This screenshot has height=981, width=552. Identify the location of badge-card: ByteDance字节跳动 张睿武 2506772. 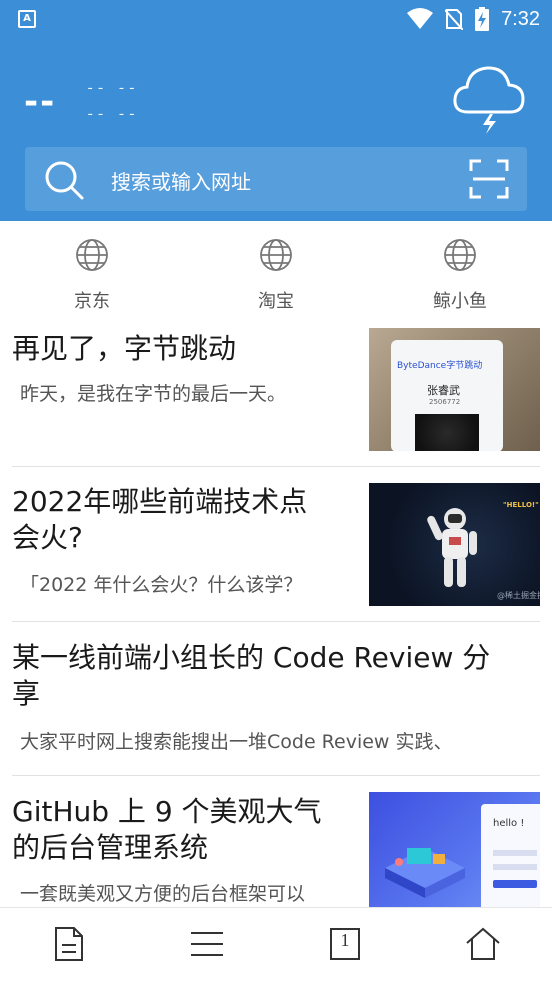
(447, 395).